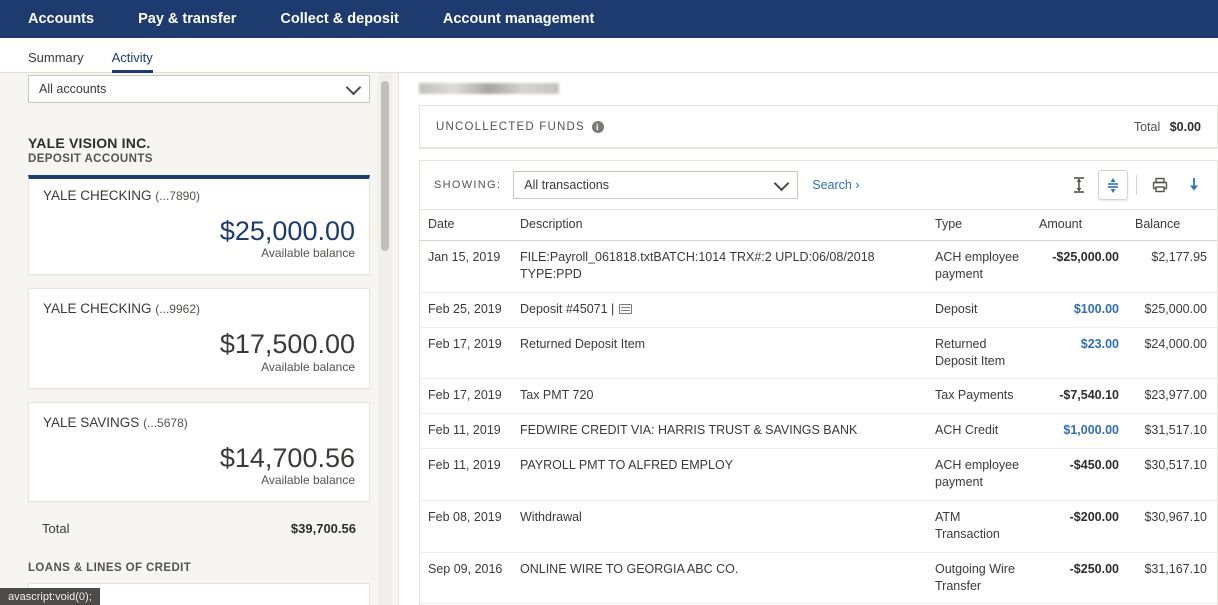 This screenshot has height=605, width=1218. What do you see at coordinates (385, 166) in the screenshot?
I see `sidebar-scrollbar-thumb` at bounding box center [385, 166].